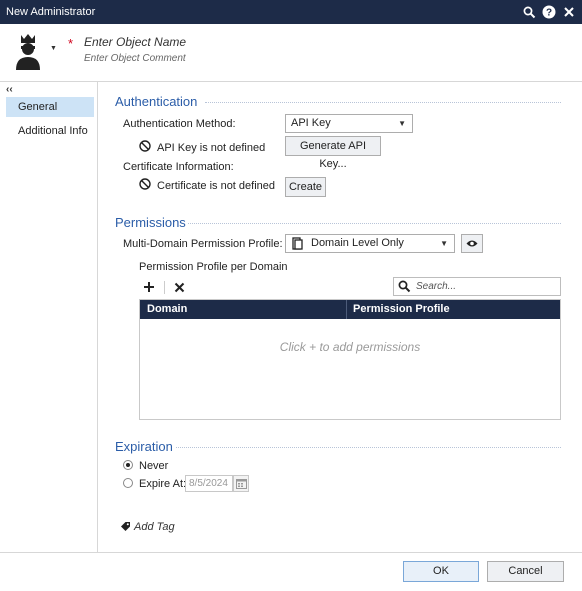 This screenshot has height=591, width=582. Describe the element at coordinates (209, 483) in the screenshot. I see `expire-date-field: 8/5/2024` at that location.